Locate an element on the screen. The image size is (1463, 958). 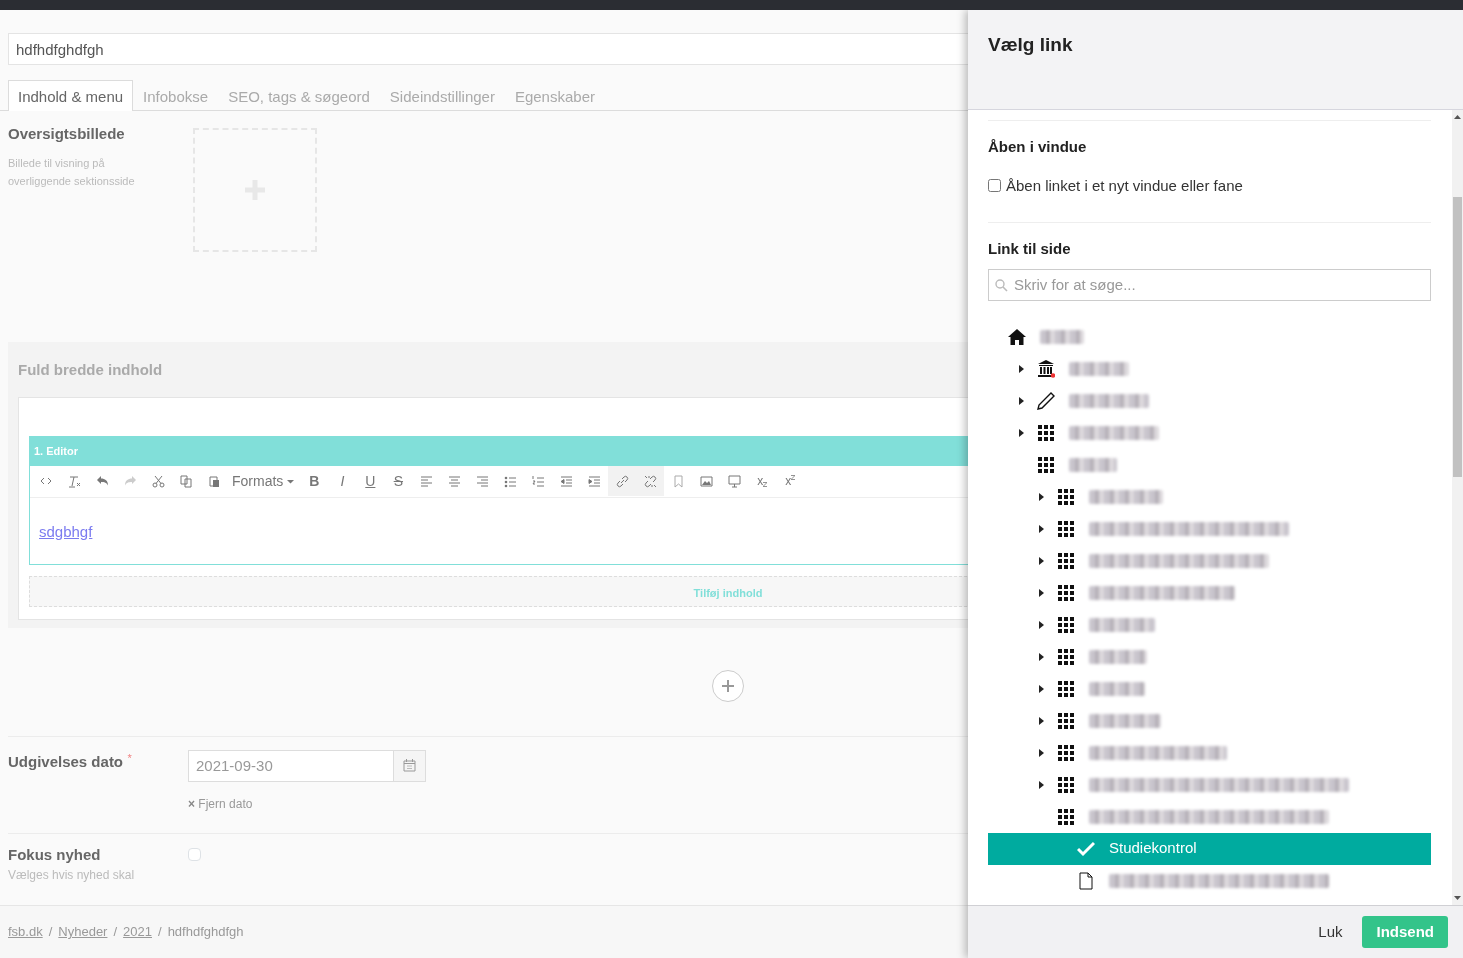
breadcrumb-link: Nyheder is located at coordinates (83, 932).